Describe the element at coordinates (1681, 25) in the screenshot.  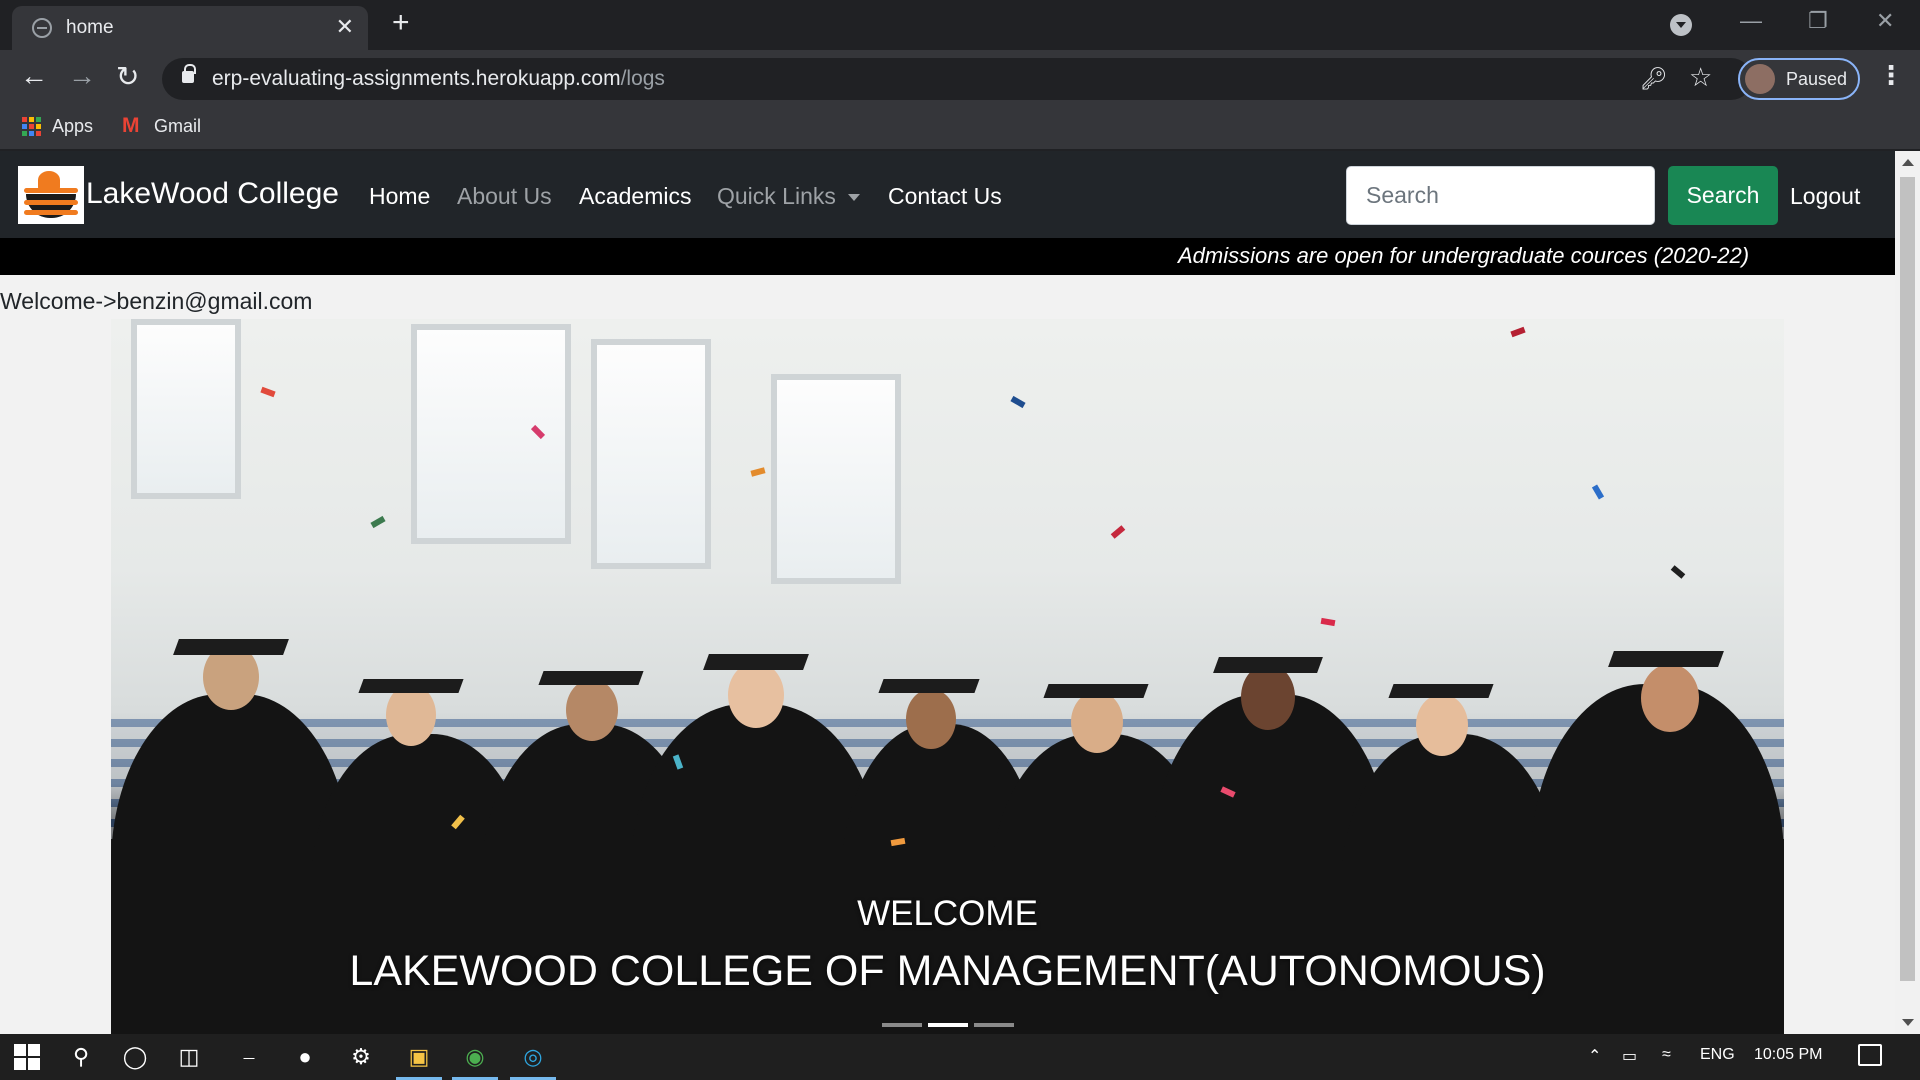
I see `tab-search-icon` at that location.